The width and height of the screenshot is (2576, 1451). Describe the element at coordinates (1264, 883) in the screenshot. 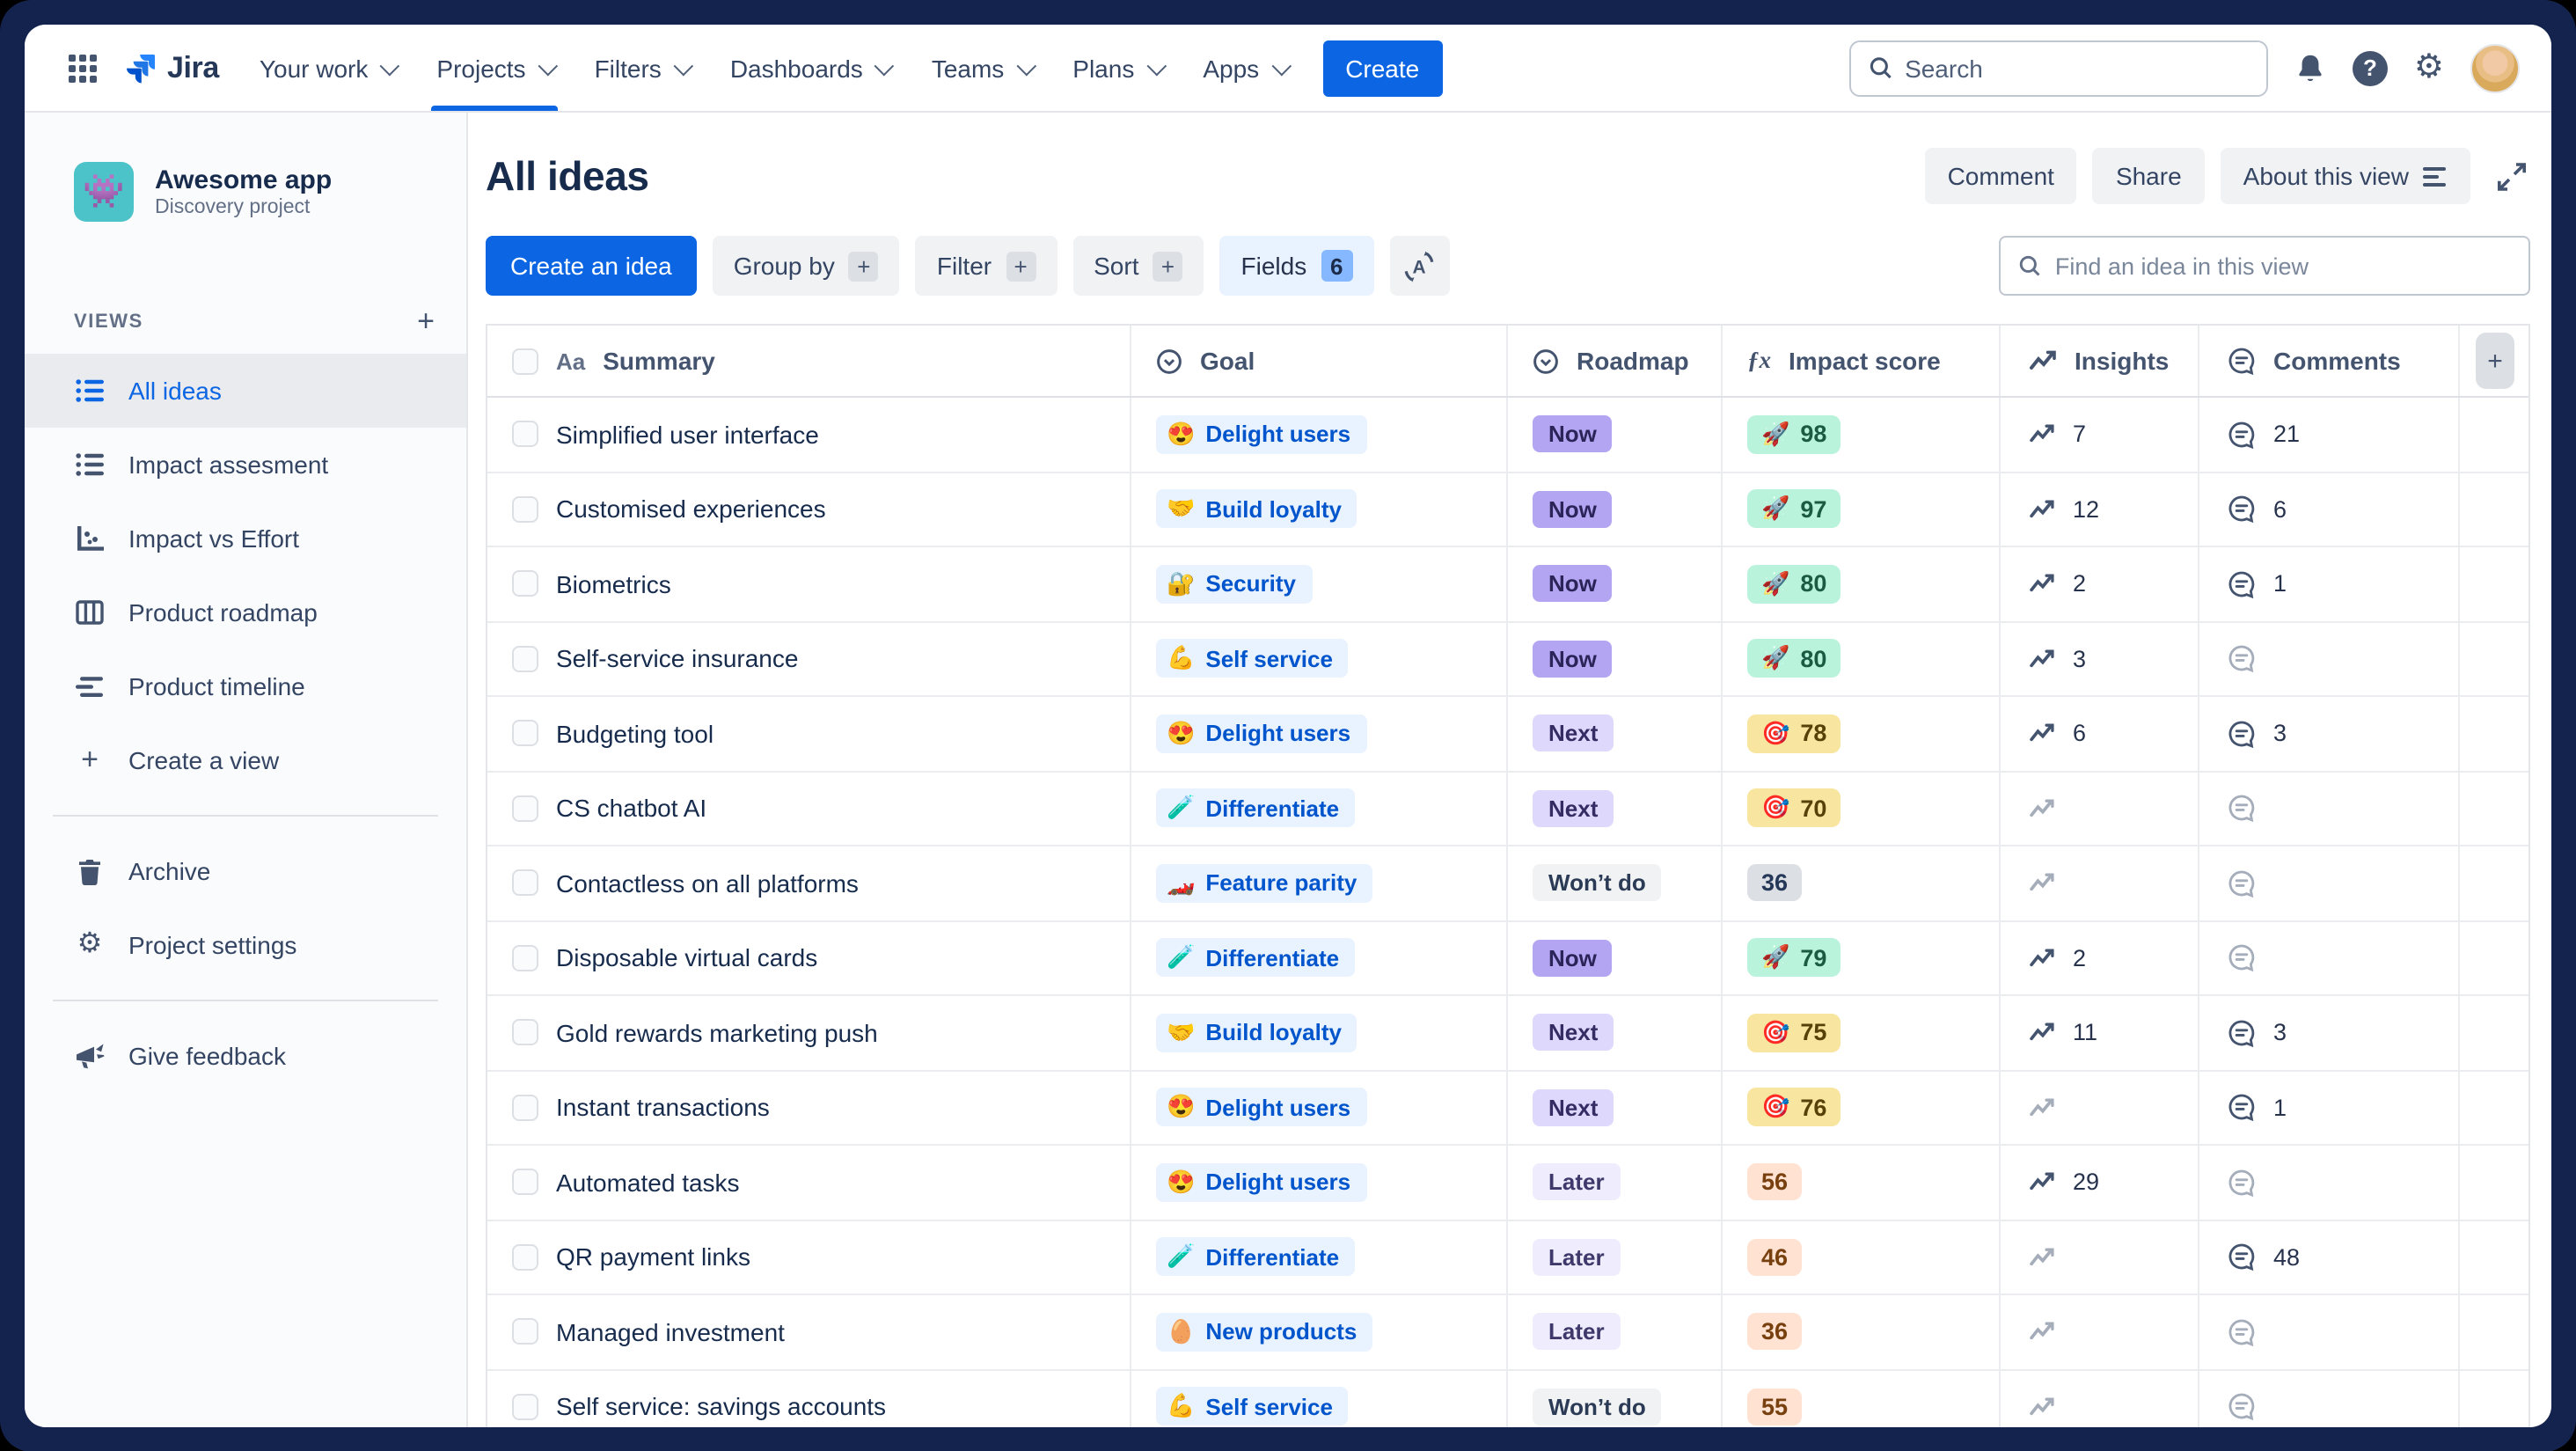

I see `goal-badge: 🏎️ Feature parity` at that location.